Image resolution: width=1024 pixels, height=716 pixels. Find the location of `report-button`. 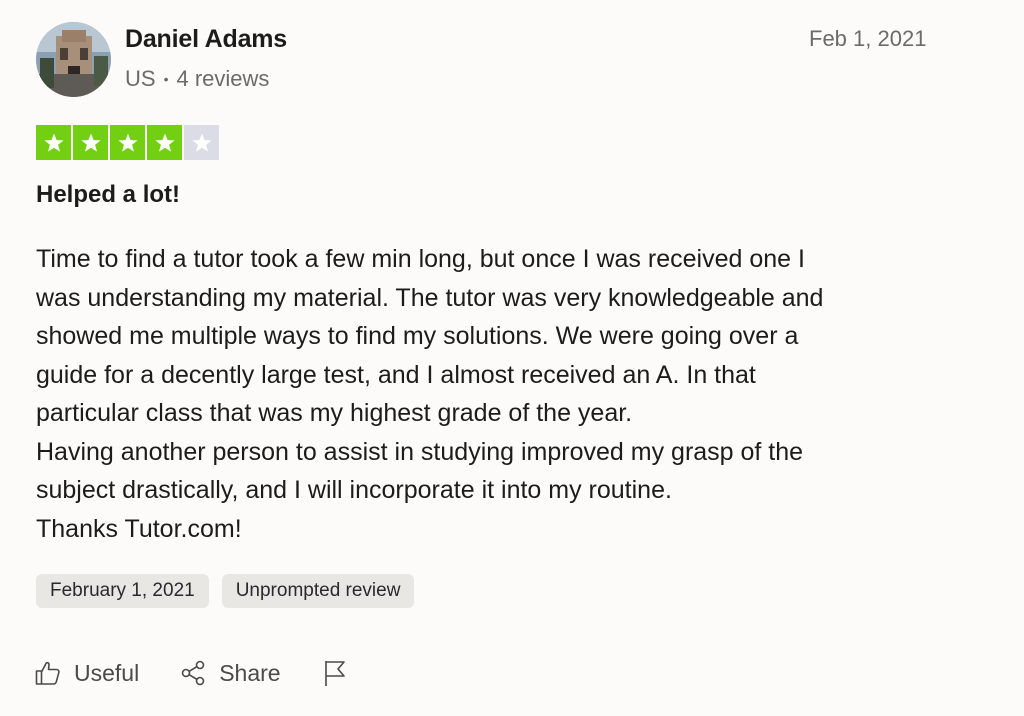

report-button is located at coordinates (335, 673).